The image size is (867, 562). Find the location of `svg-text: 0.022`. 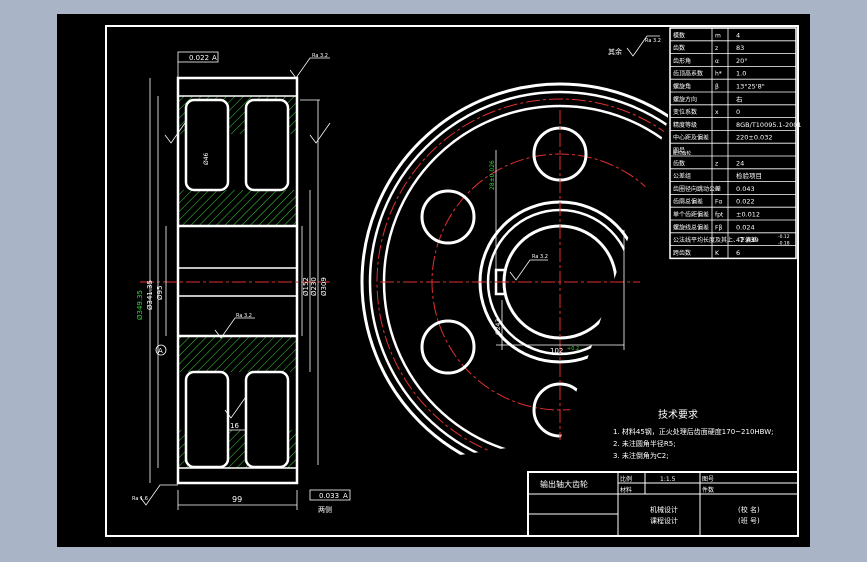

svg-text: 0.022 is located at coordinates (199, 58).